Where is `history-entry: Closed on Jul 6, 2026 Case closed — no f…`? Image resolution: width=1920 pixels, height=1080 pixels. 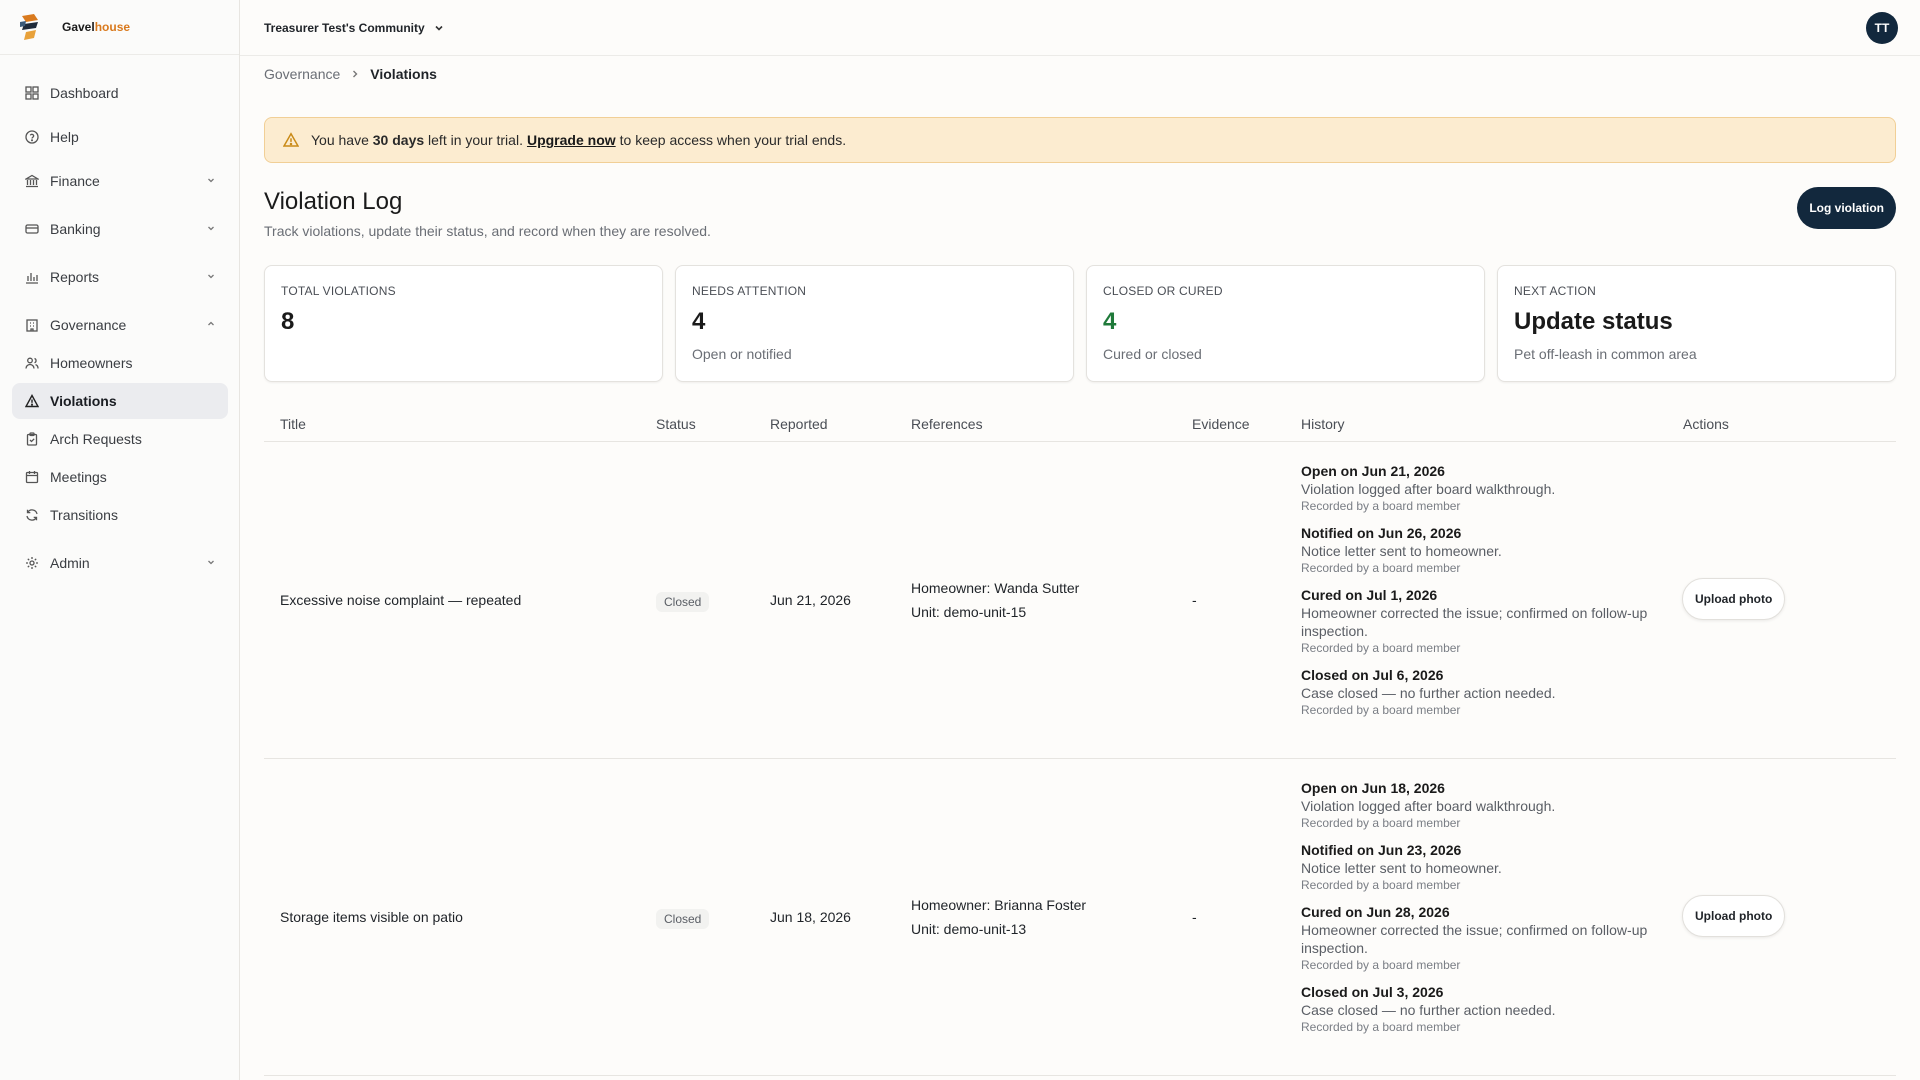 history-entry: Closed on Jul 6, 2026 Case closed — no f… is located at coordinates (1481, 692).